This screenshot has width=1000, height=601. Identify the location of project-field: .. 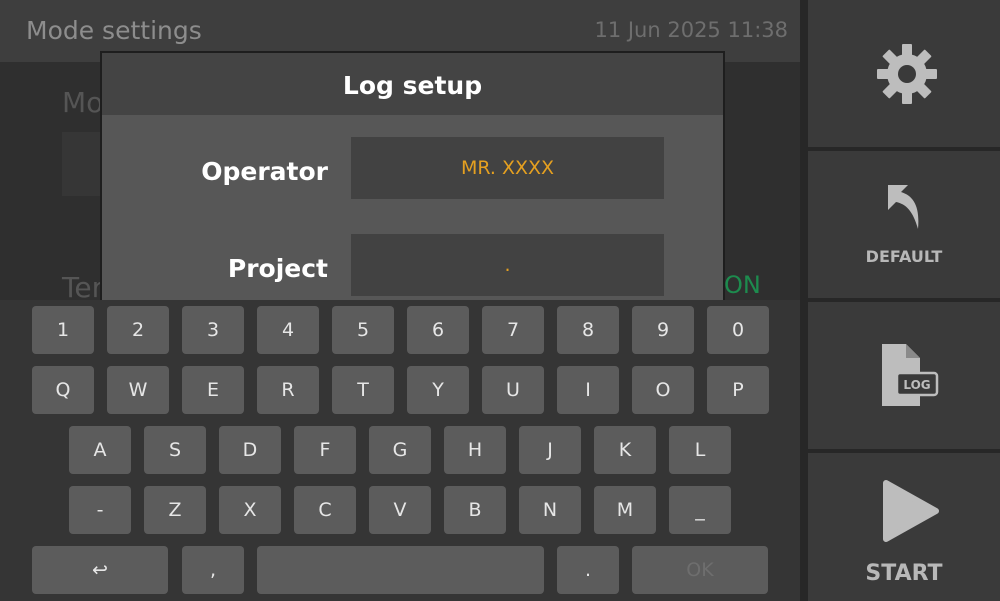
(507, 265).